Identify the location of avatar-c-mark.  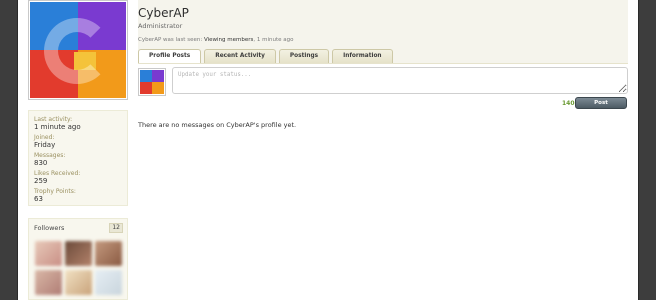
(77, 51).